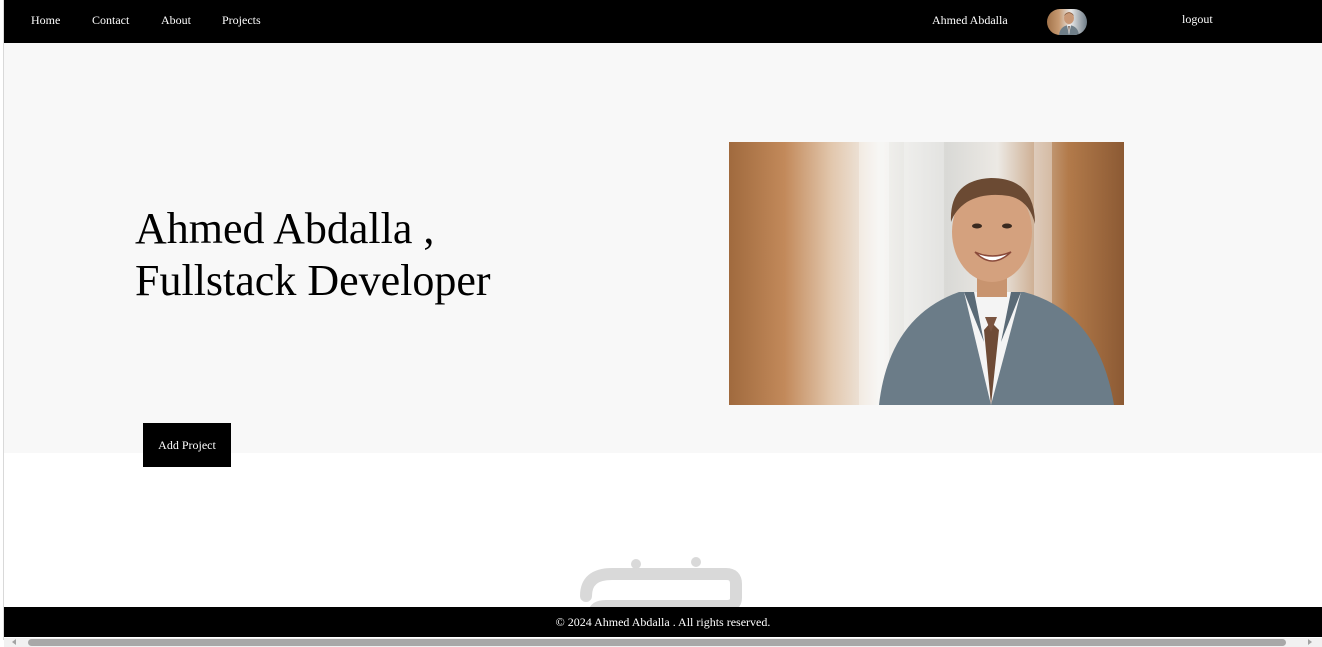 This screenshot has height=647, width=1322. Describe the element at coordinates (1310, 642) in the screenshot. I see `scroll-right-arrow-icon` at that location.